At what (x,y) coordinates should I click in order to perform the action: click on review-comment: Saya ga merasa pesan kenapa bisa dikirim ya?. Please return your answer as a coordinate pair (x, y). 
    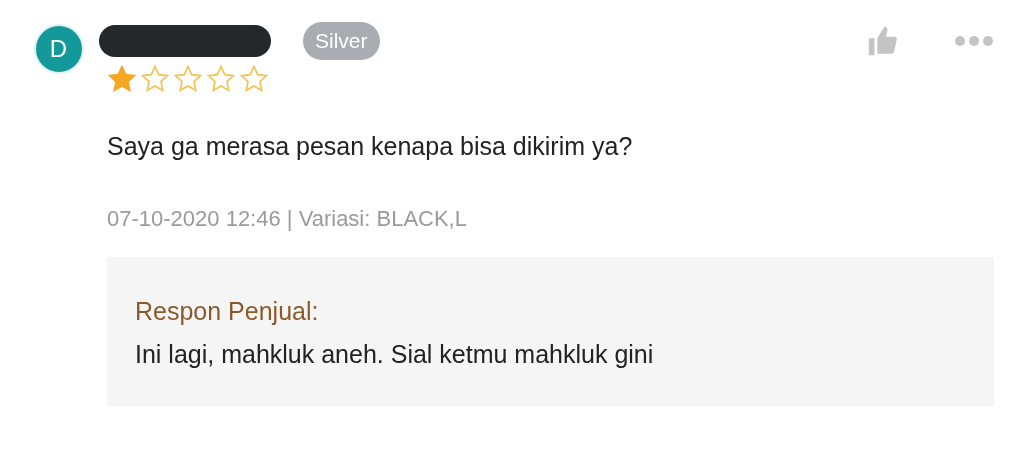
    Looking at the image, I should click on (370, 146).